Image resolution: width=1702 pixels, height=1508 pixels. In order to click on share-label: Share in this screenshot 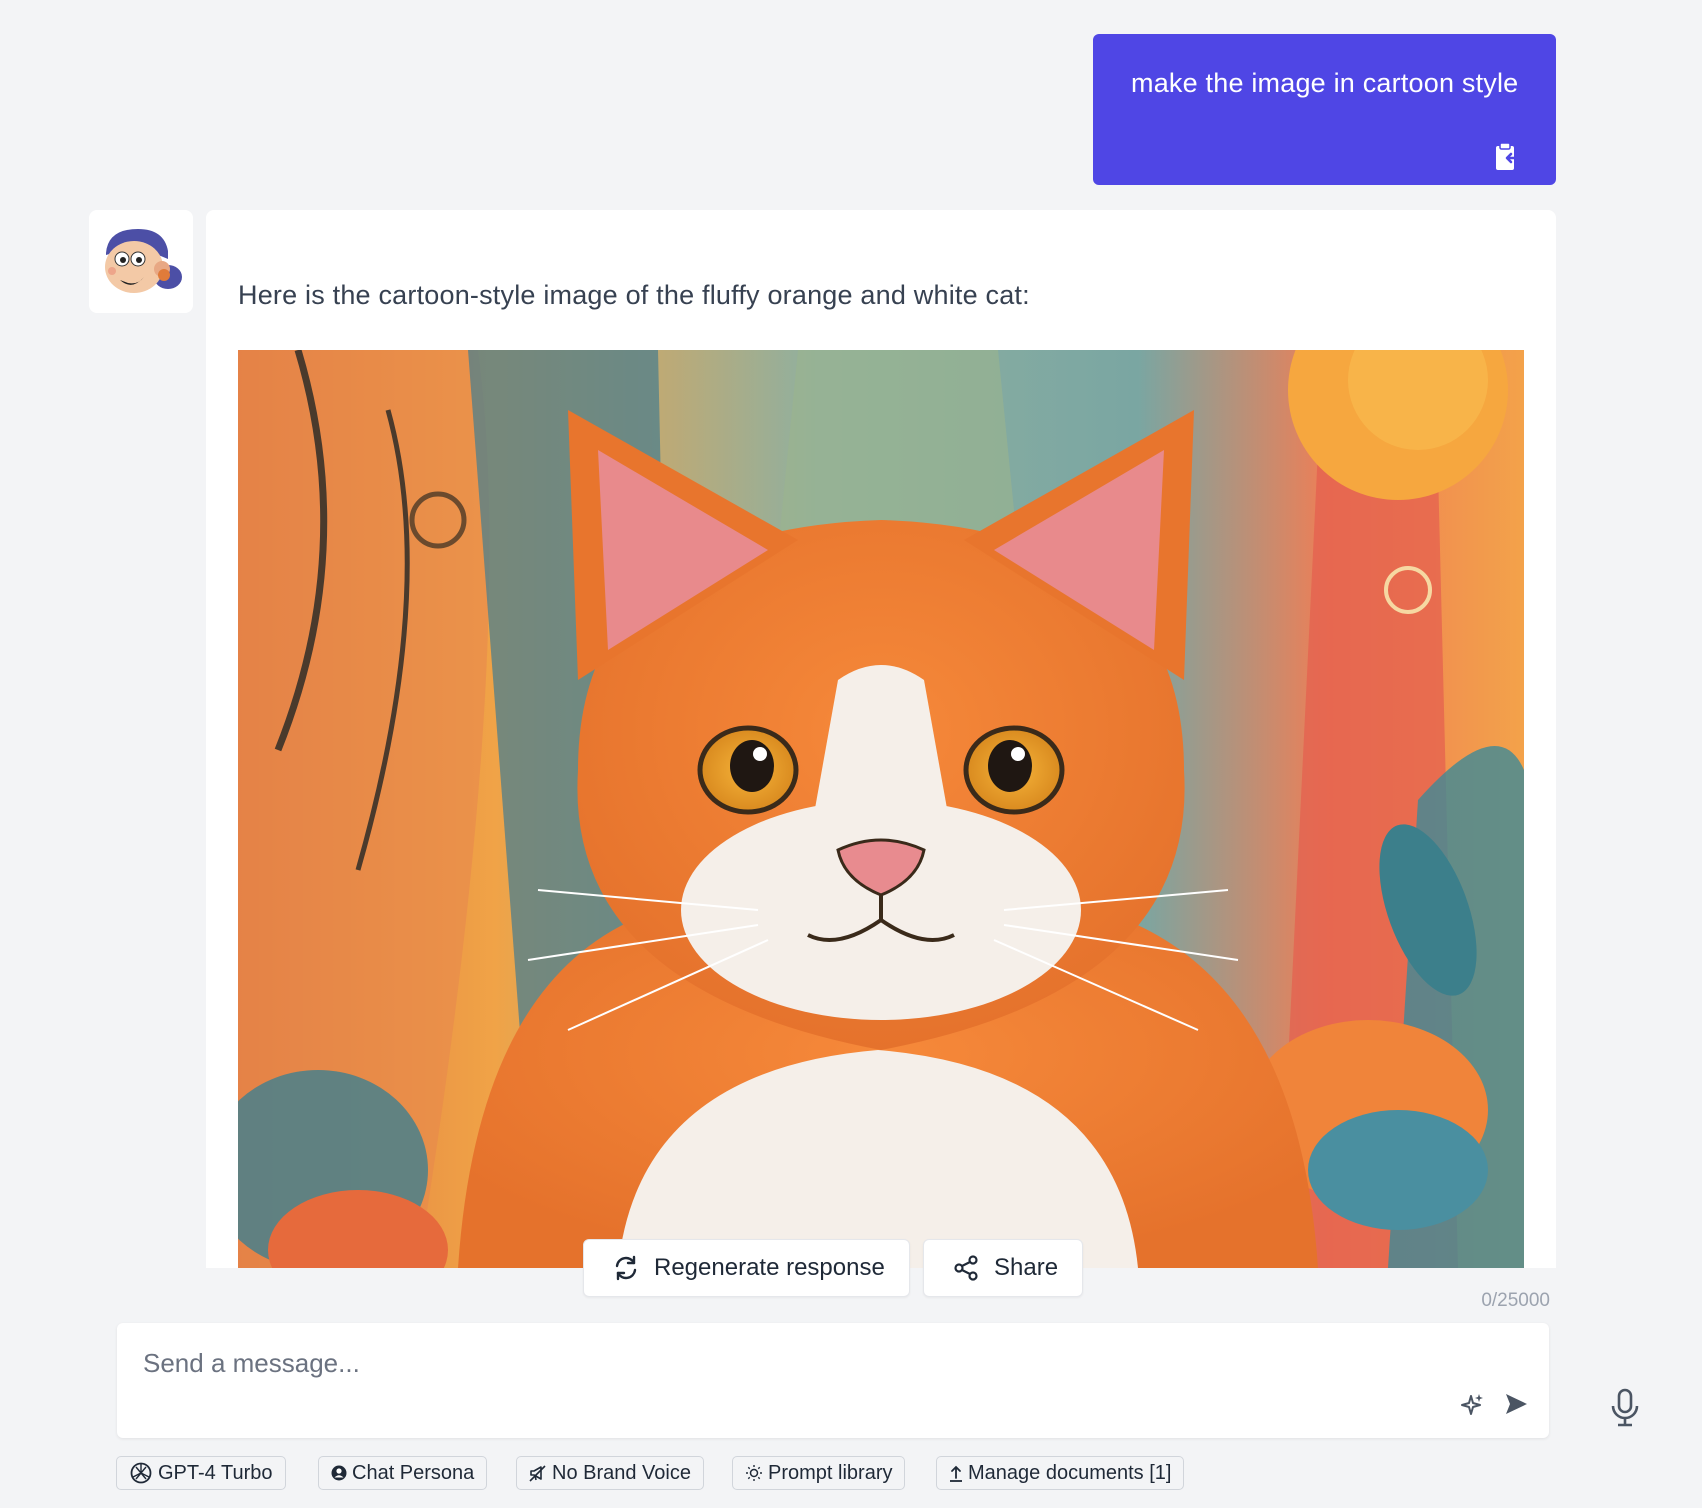, I will do `click(1026, 1267)`.